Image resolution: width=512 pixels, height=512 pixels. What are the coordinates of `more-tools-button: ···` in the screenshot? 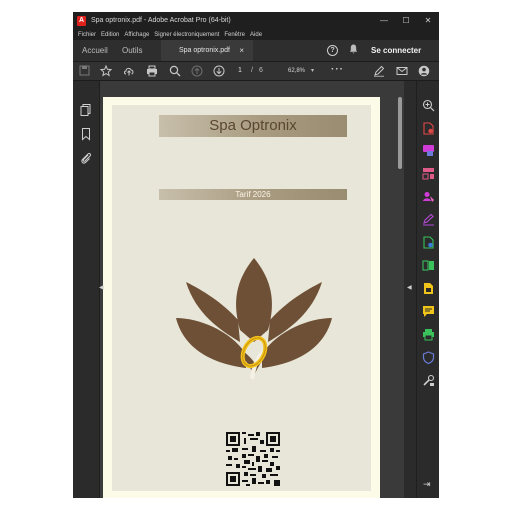 It's located at (337, 70).